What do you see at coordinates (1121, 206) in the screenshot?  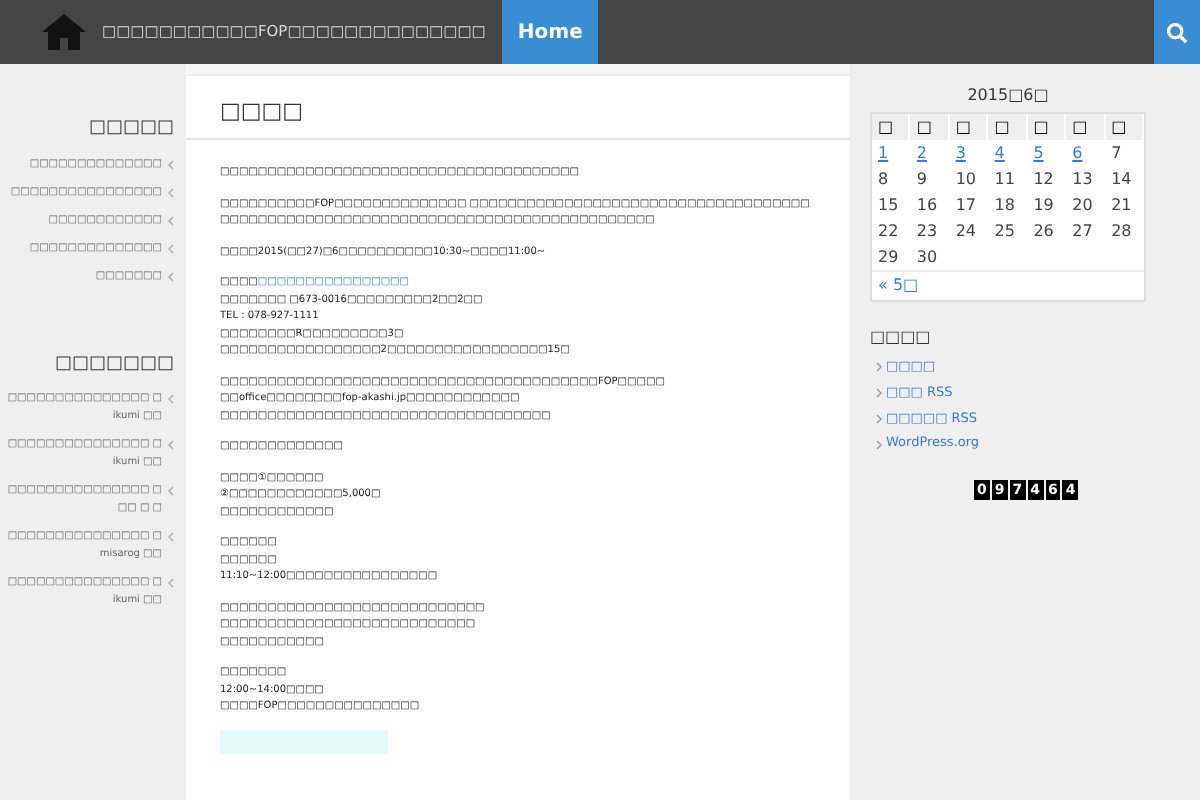 I see `date-cell-text: 21` at bounding box center [1121, 206].